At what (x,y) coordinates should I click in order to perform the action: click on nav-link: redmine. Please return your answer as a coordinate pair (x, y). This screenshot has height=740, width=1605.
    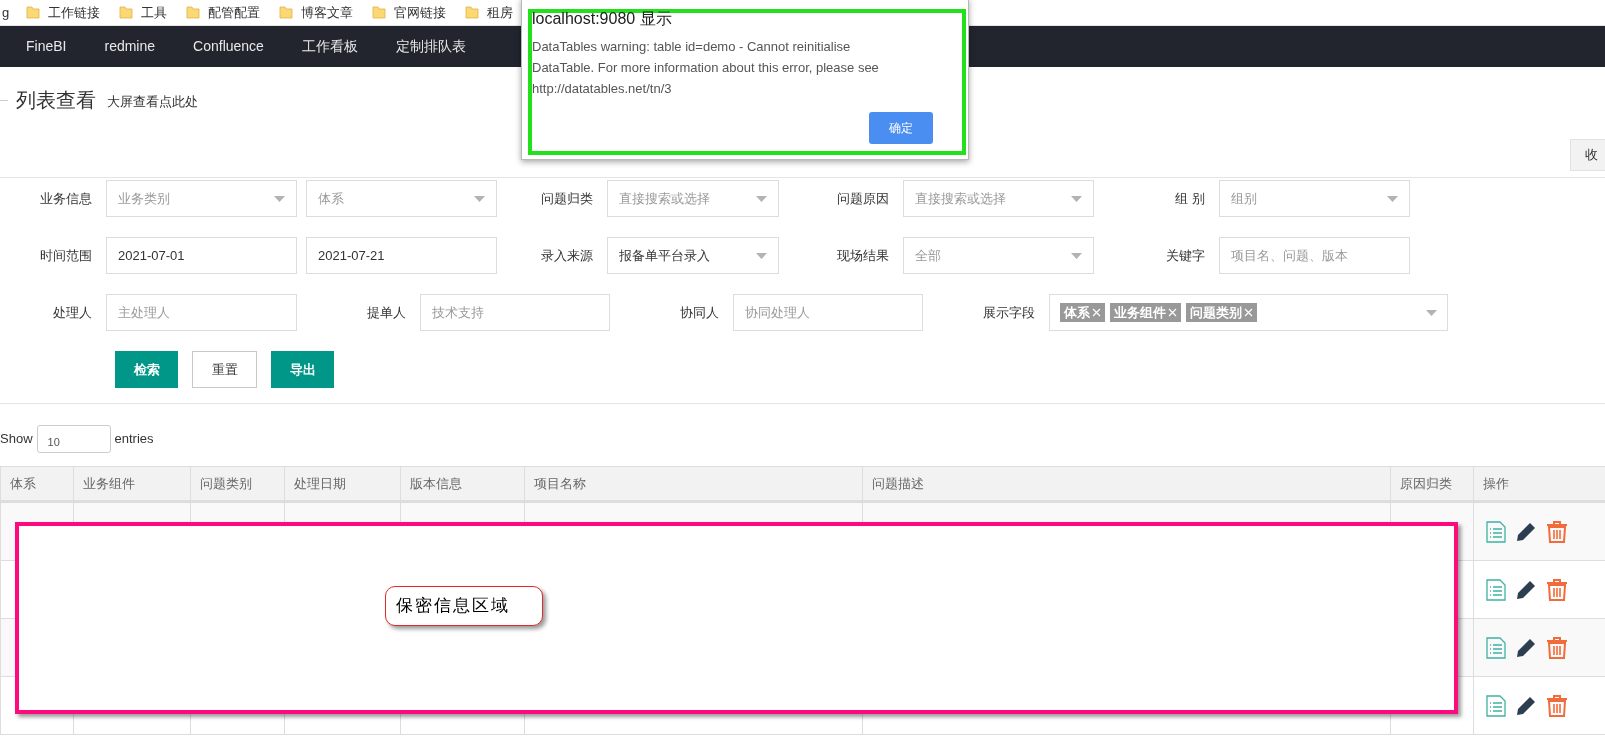
    Looking at the image, I should click on (130, 46).